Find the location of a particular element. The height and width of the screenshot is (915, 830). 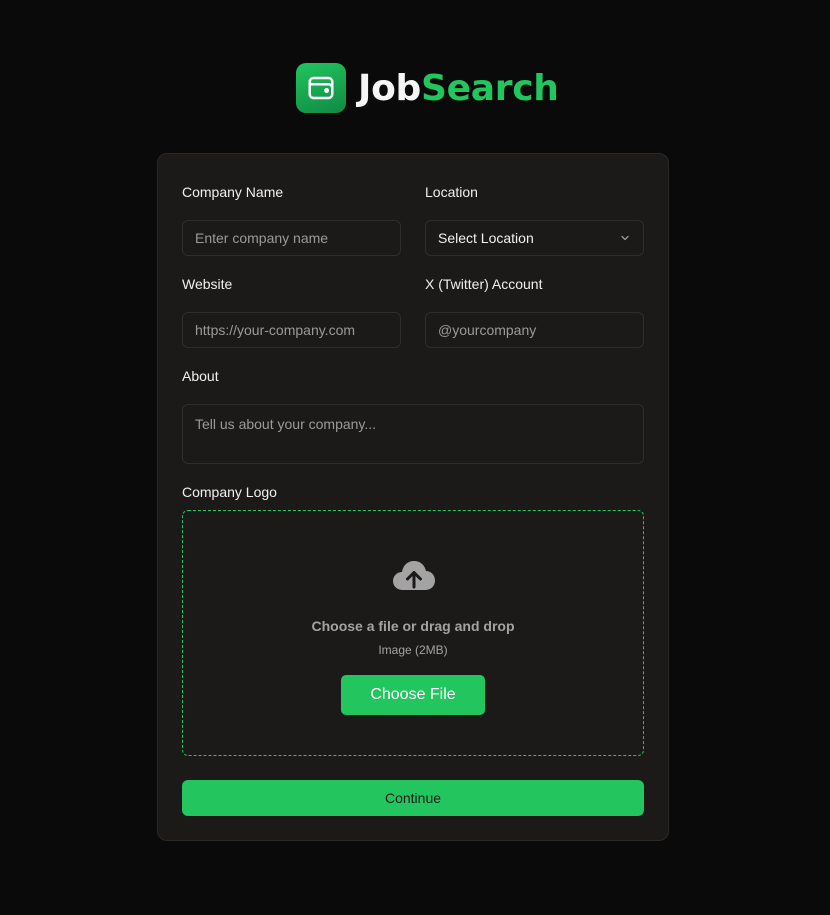

website-field: Website https://your-company.com is located at coordinates (291, 311).